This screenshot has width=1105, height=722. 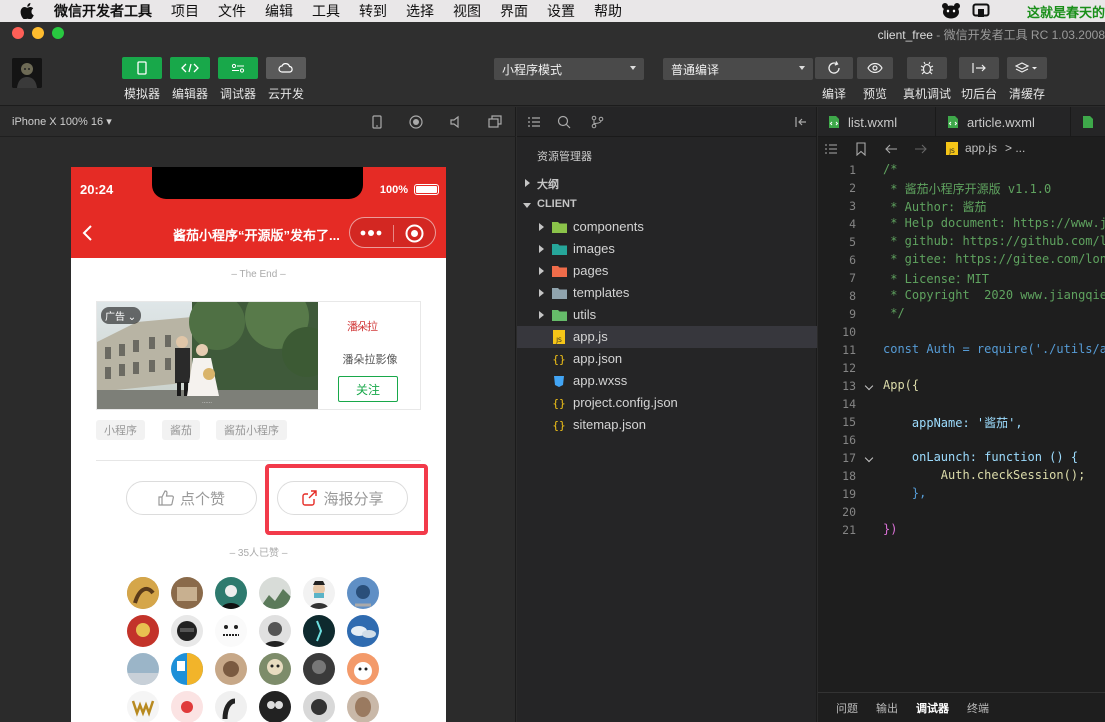 I want to click on source-control-icon, so click(x=597, y=122).